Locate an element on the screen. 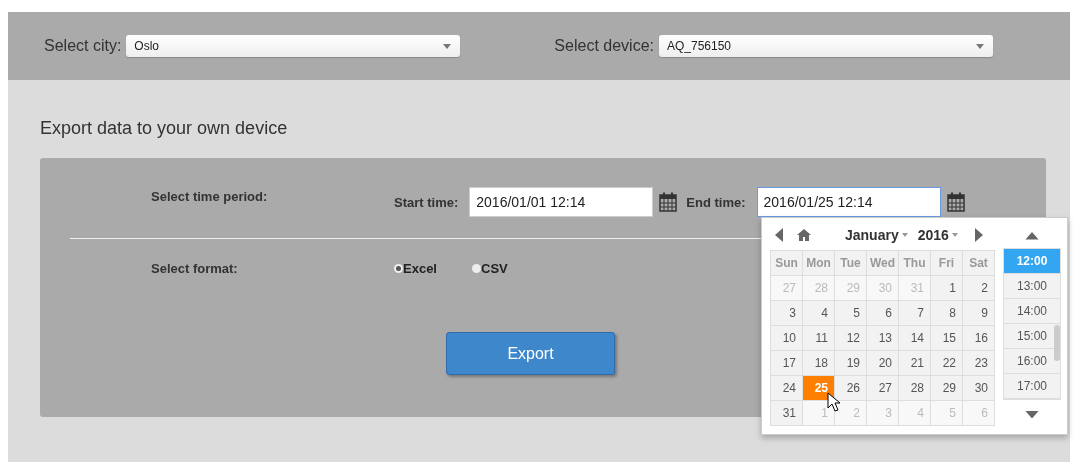  day-cell: 28 is located at coordinates (915, 388).